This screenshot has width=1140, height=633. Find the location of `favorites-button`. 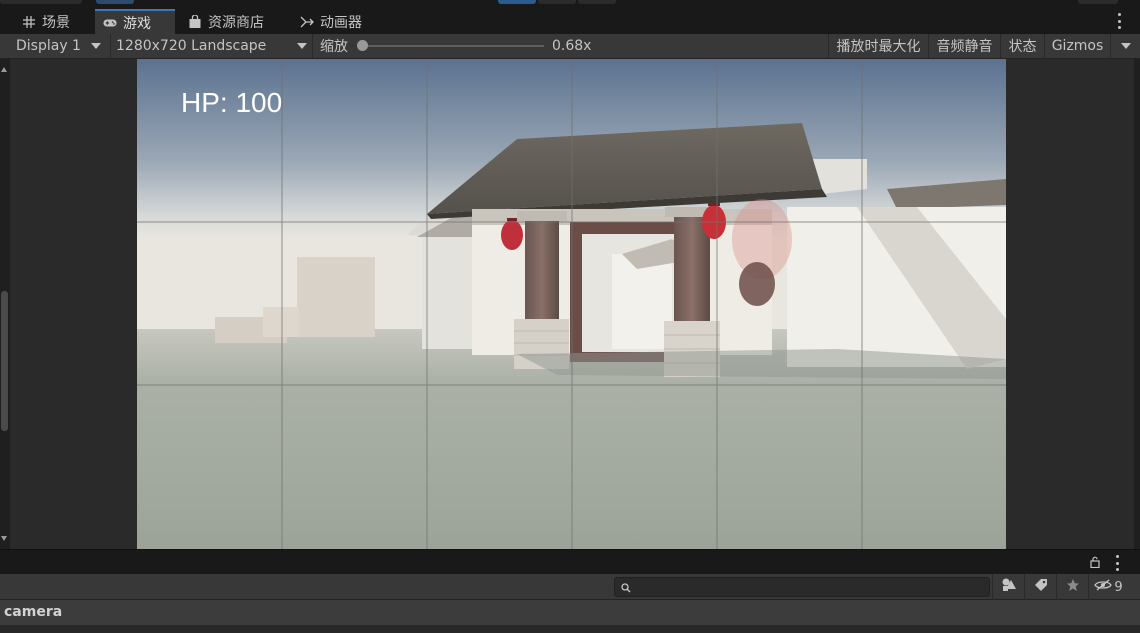

favorites-button is located at coordinates (1072, 587).